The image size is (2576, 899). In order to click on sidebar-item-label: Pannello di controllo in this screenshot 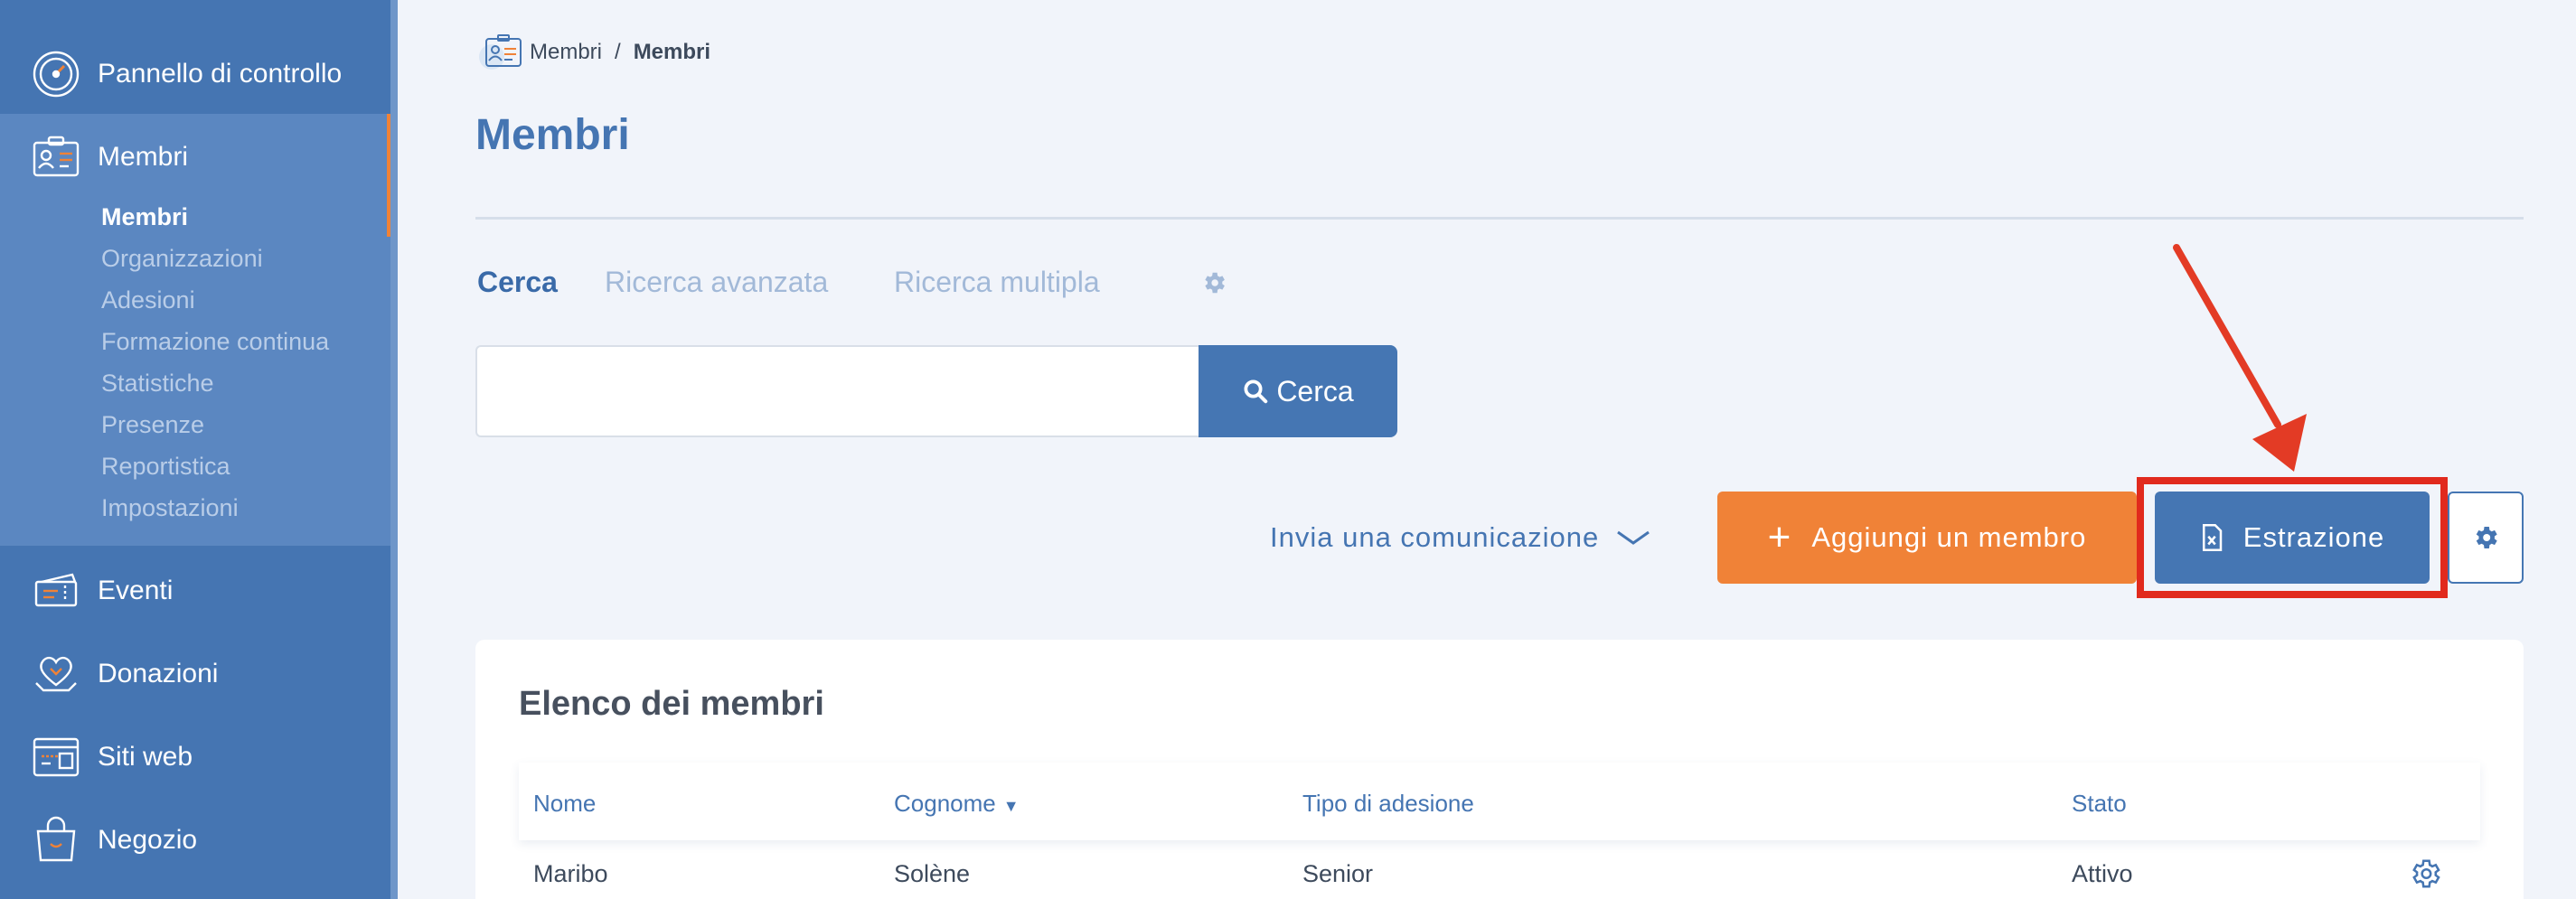, I will do `click(220, 74)`.